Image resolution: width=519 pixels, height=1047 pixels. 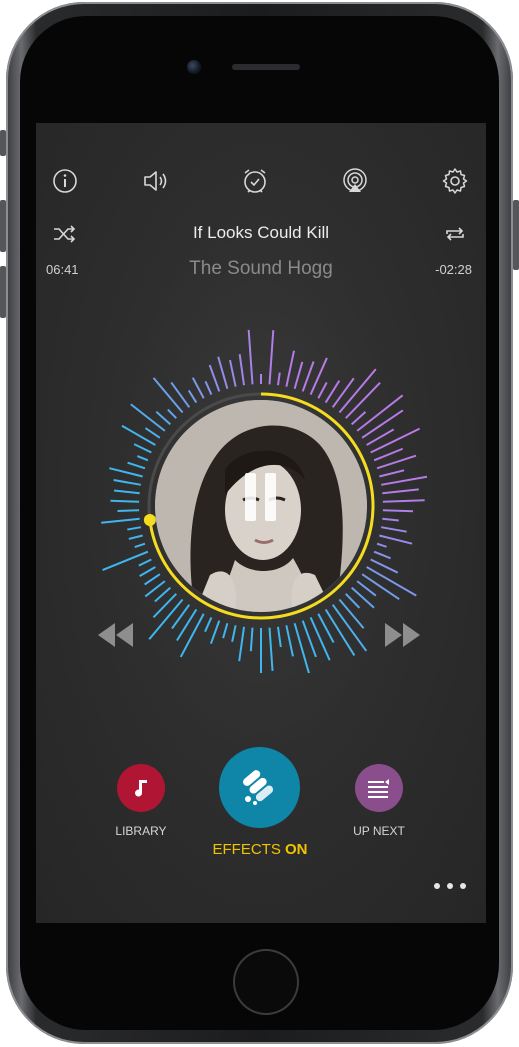 What do you see at coordinates (250, 497) in the screenshot?
I see `pause-icon` at bounding box center [250, 497].